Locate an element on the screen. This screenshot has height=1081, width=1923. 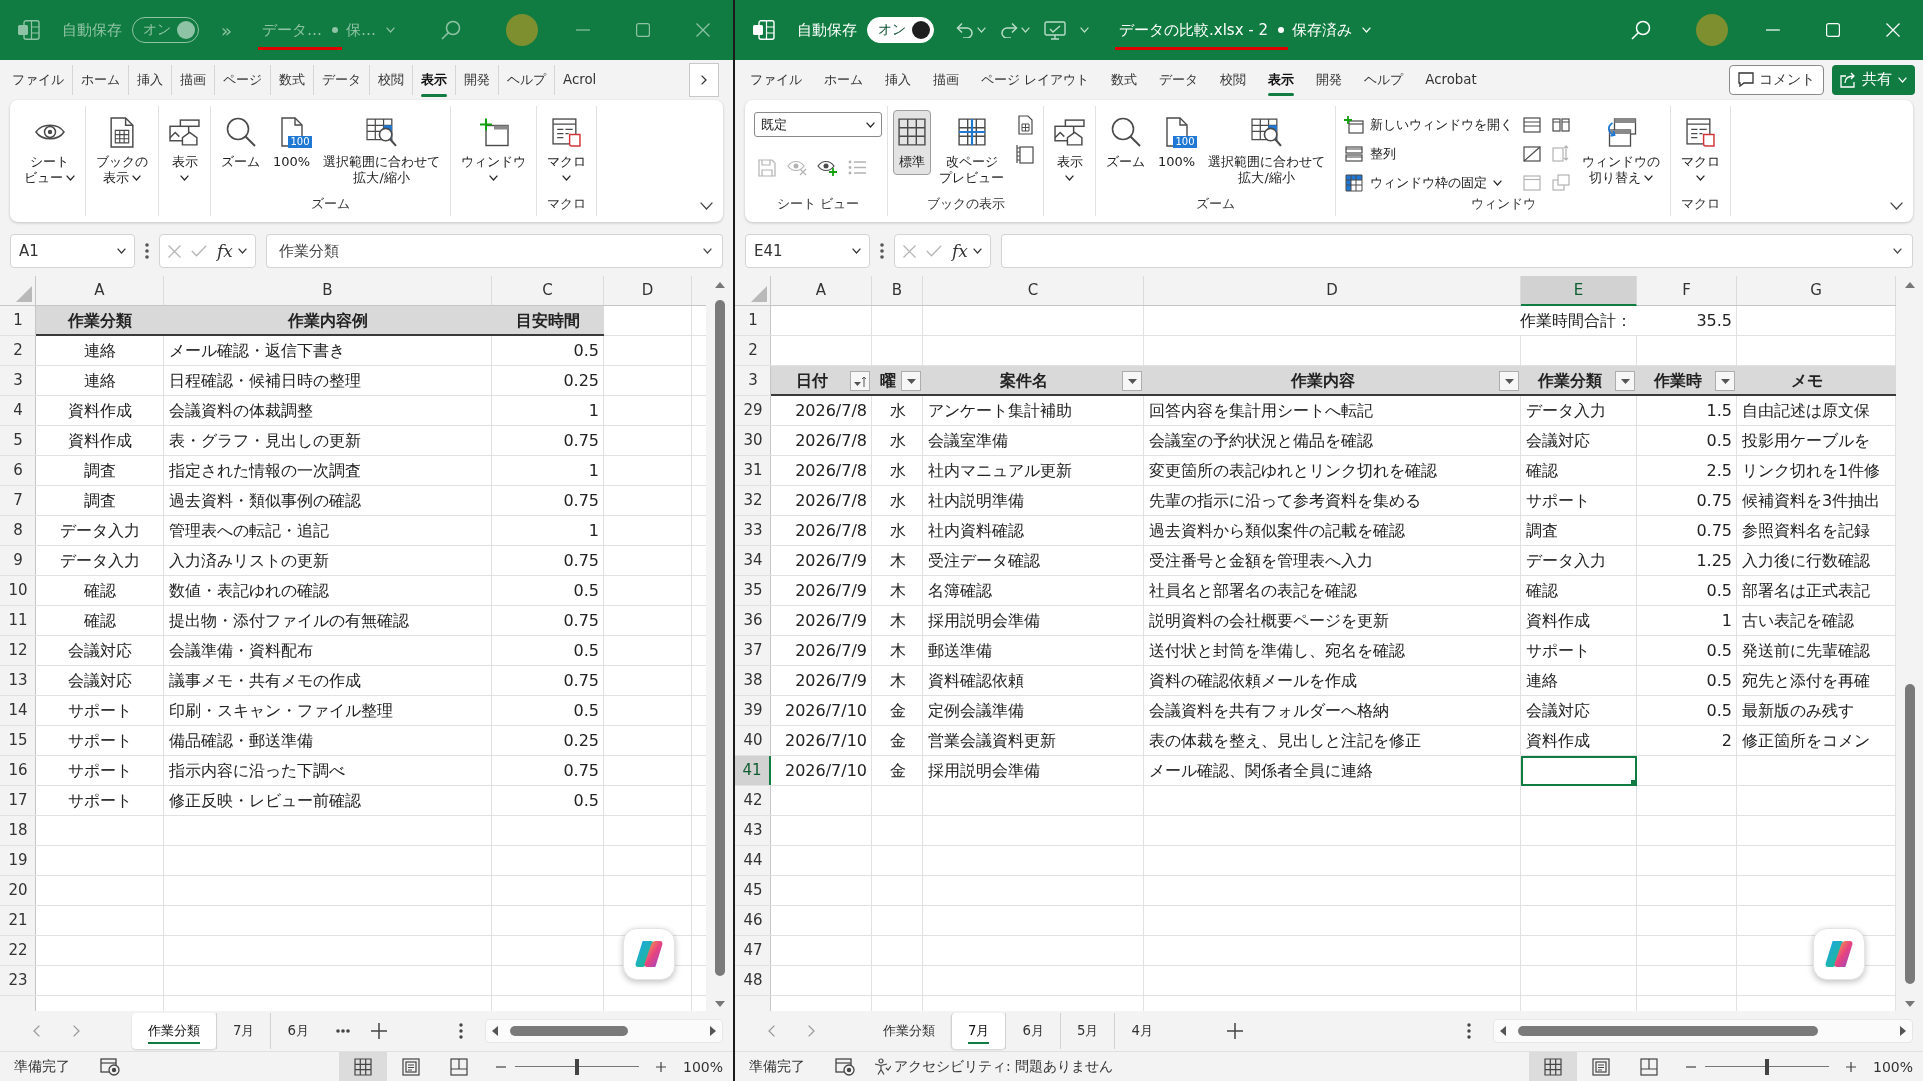
customize-toolbar-button is located at coordinates (1084, 30).